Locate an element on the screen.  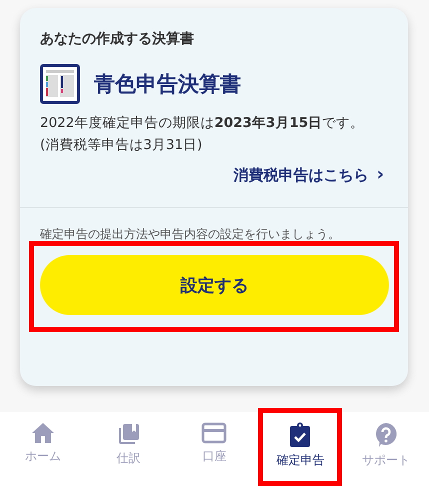
section-heading: あなたの作成する決算書 is located at coordinates (117, 39).